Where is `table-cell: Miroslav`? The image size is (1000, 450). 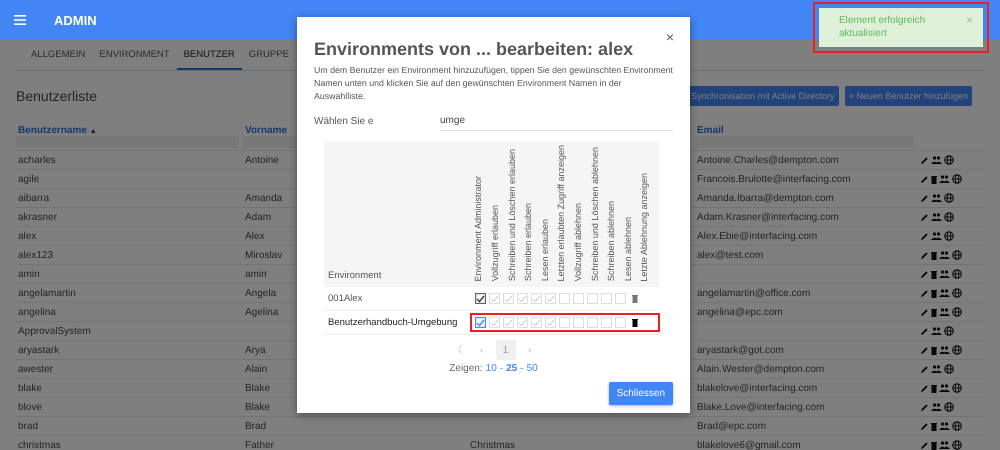
table-cell: Miroslav is located at coordinates (263, 255).